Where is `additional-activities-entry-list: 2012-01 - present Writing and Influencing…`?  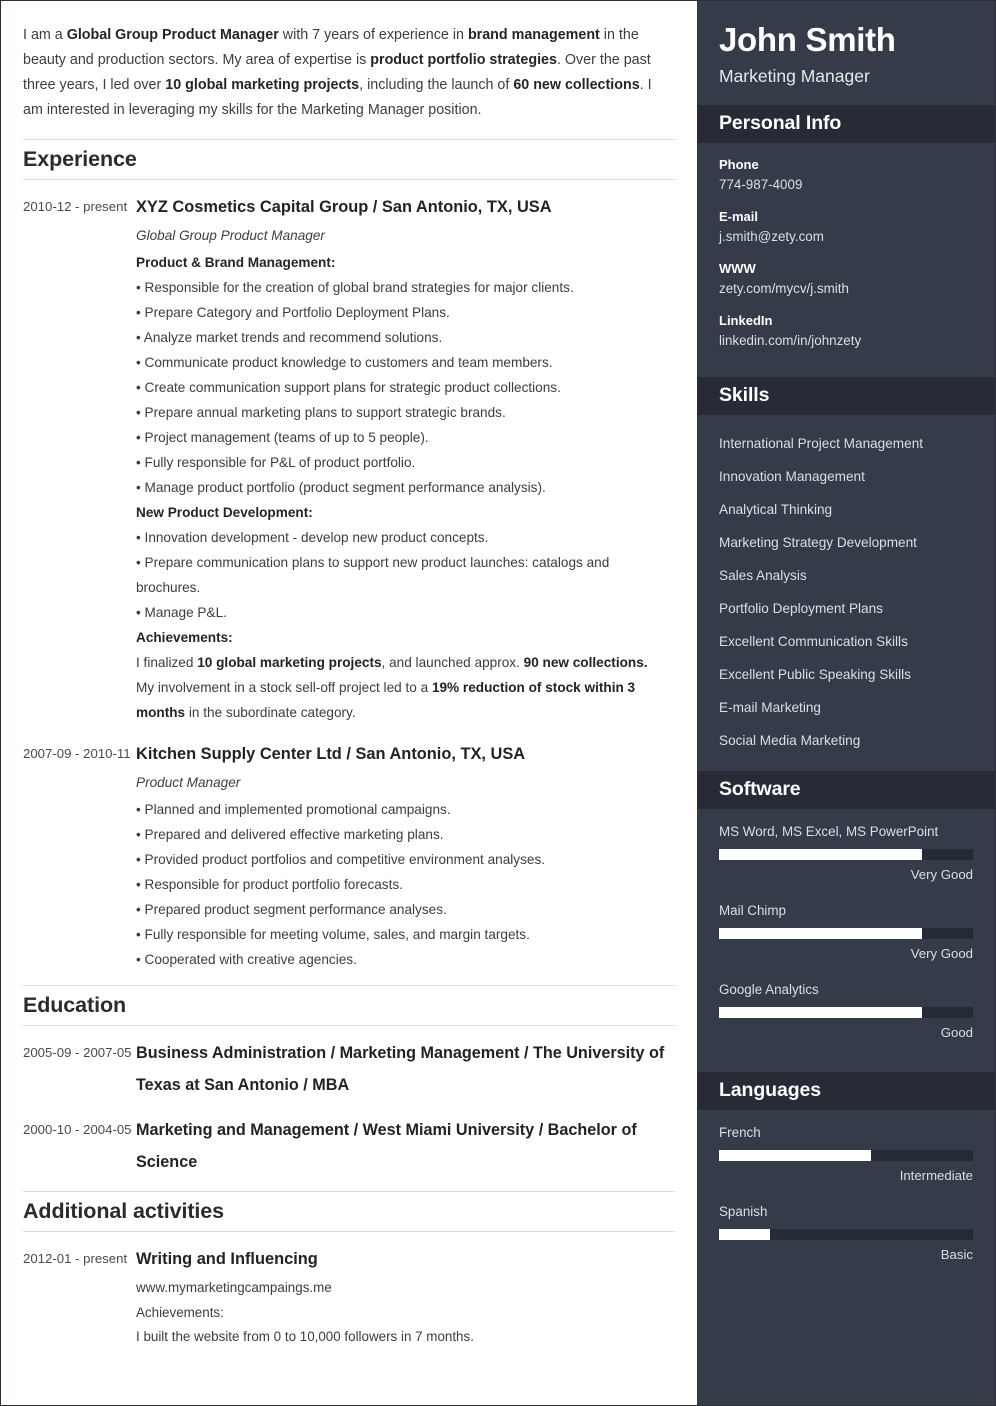
additional-activities-entry-list: 2012-01 - present Writing and Influencing… is located at coordinates (349, 1296).